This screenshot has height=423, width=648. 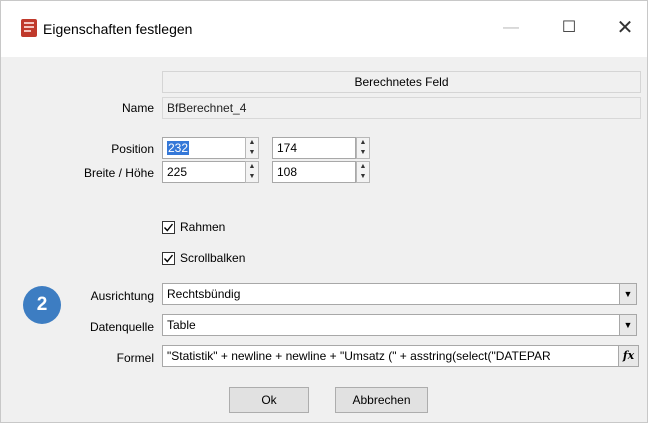 I want to click on title-bar: Eigenschaften festlegen — ☐ ✕, so click(x=324, y=29).